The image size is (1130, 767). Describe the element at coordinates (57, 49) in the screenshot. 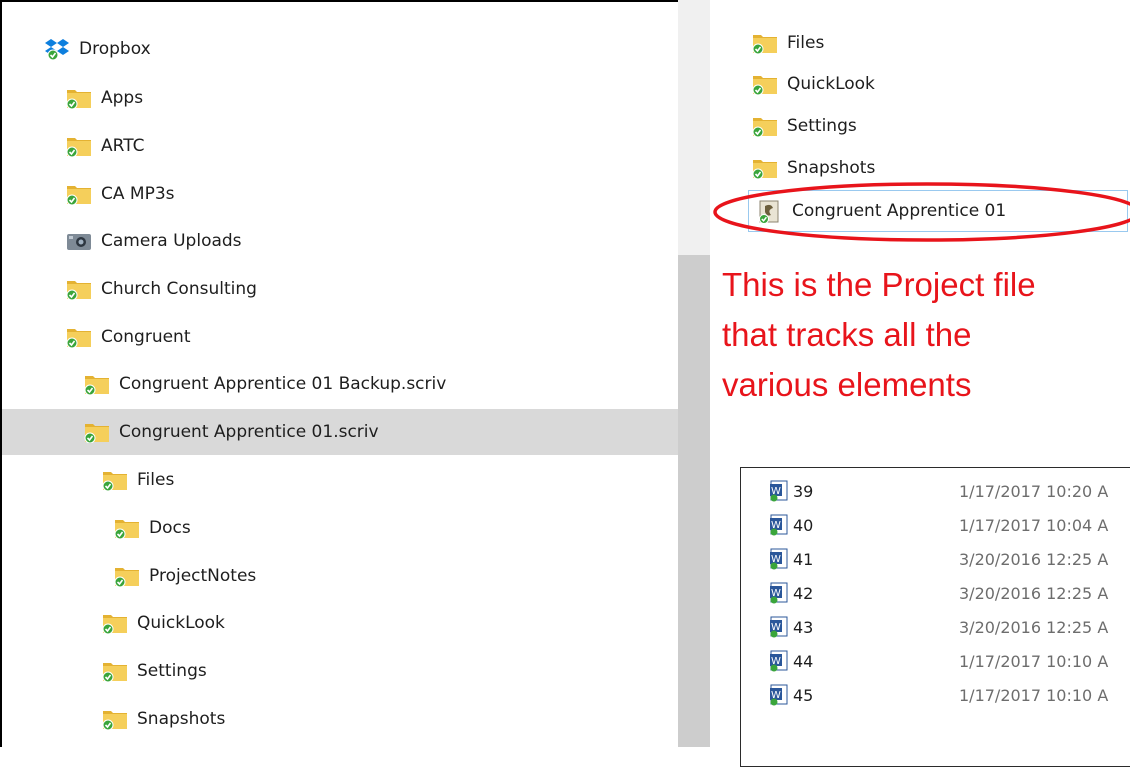

I see `dropbox-icon` at that location.